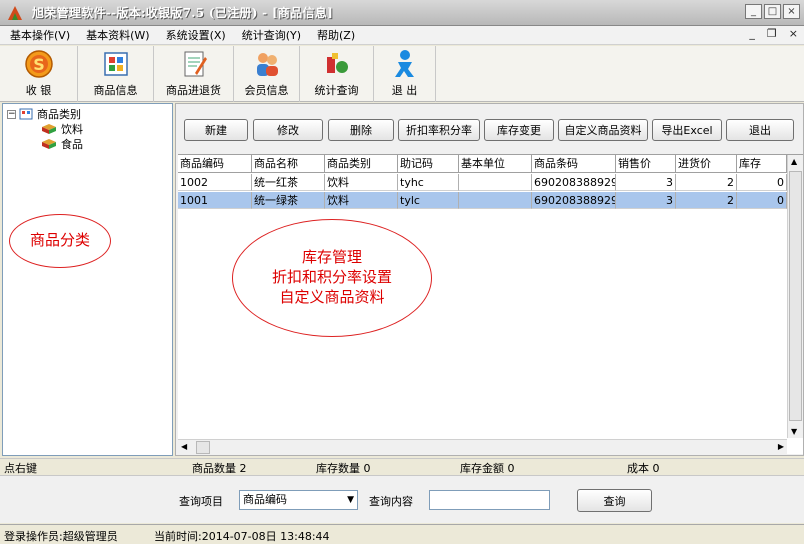 This screenshot has height=544, width=804. Describe the element at coordinates (762, 200) in the screenshot. I see `cell-stock: 0` at that location.